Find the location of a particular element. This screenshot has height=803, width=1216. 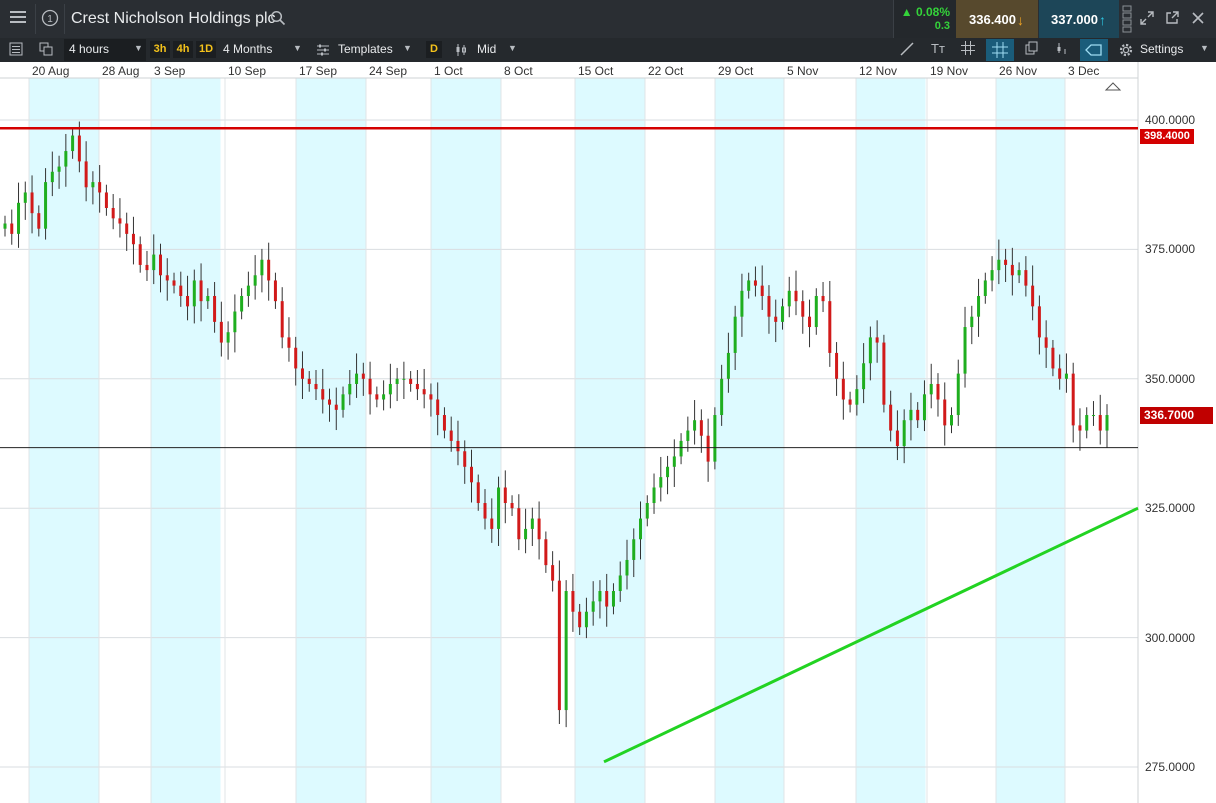

layout-icon is located at coordinates (46, 50).